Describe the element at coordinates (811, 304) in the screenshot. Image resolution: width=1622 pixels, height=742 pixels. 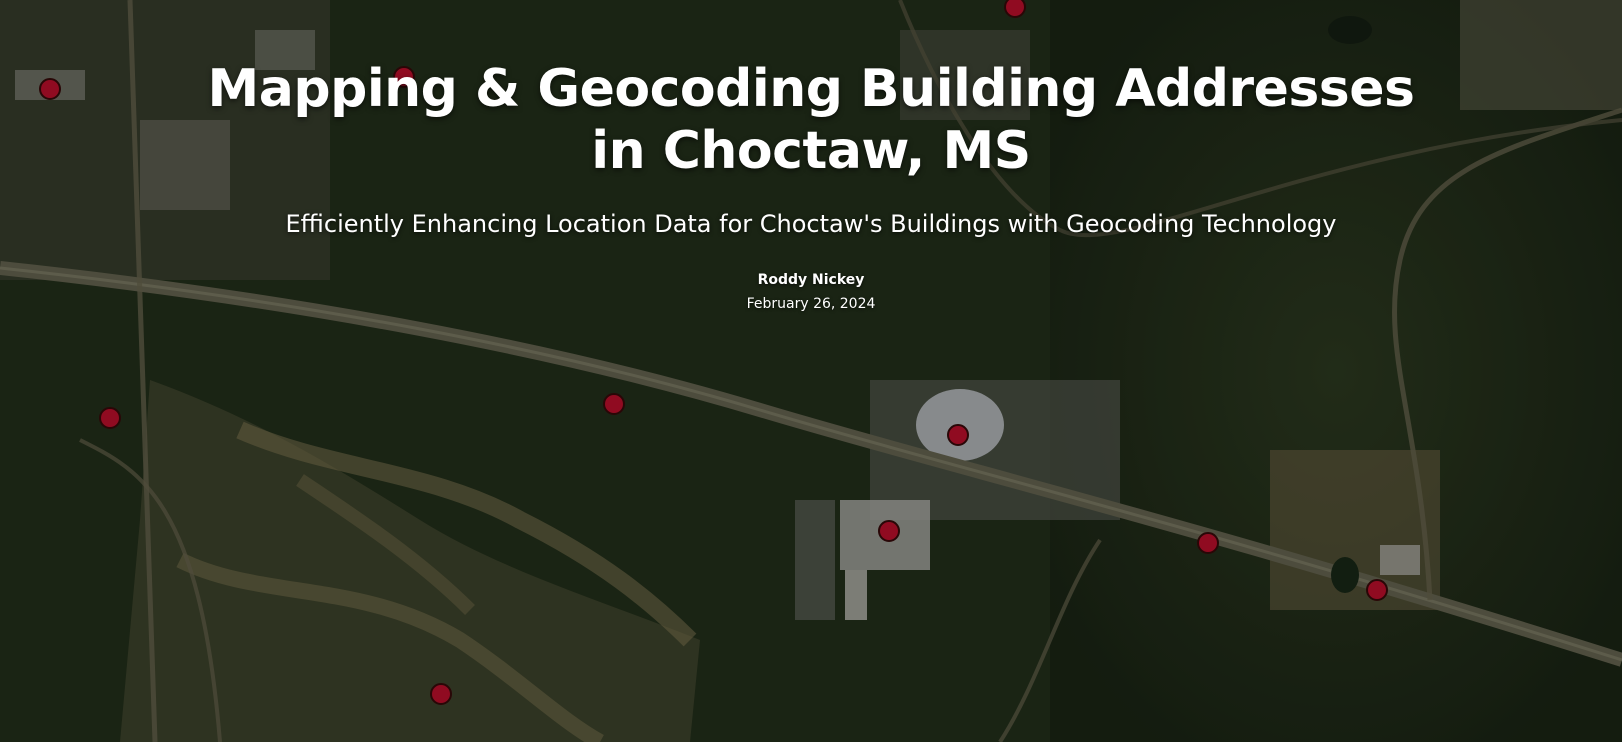
I see `publish-date: February 26, 2024` at that location.